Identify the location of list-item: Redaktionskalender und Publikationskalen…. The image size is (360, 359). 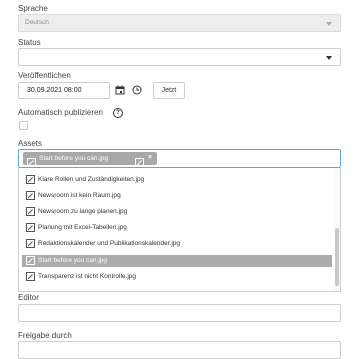
(177, 244).